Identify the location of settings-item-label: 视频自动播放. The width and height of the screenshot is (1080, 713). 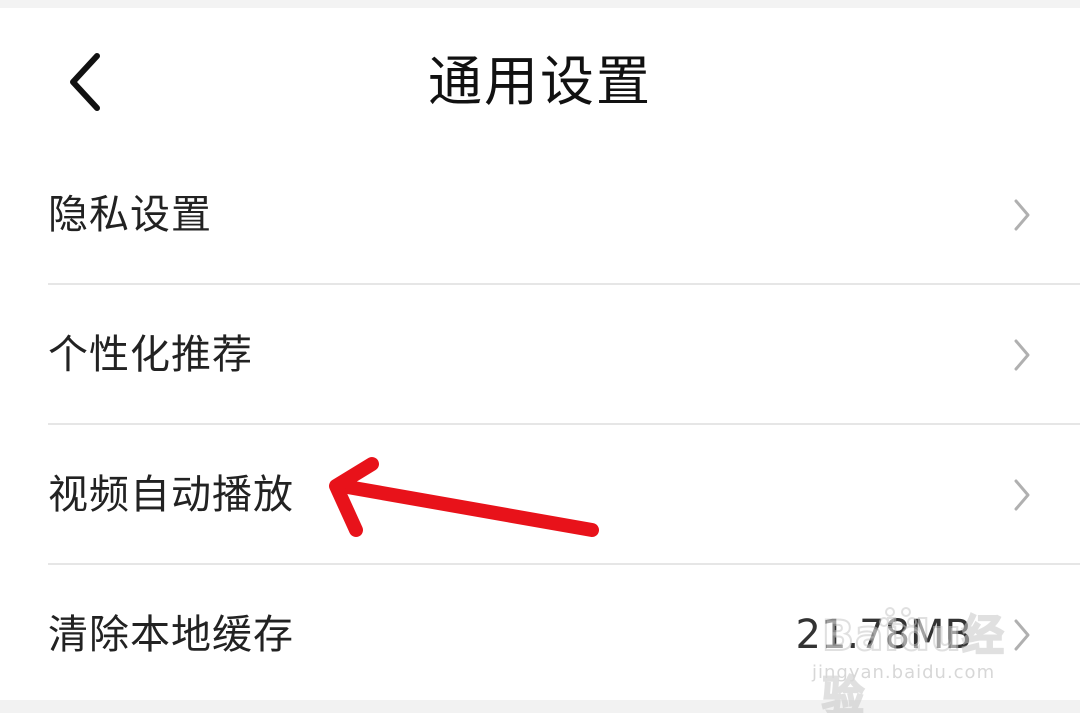
(171, 495).